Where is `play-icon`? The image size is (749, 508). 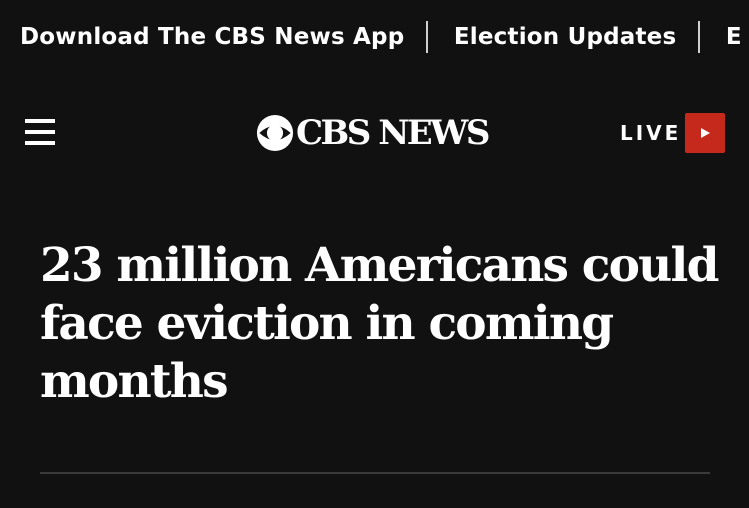 play-icon is located at coordinates (706, 133).